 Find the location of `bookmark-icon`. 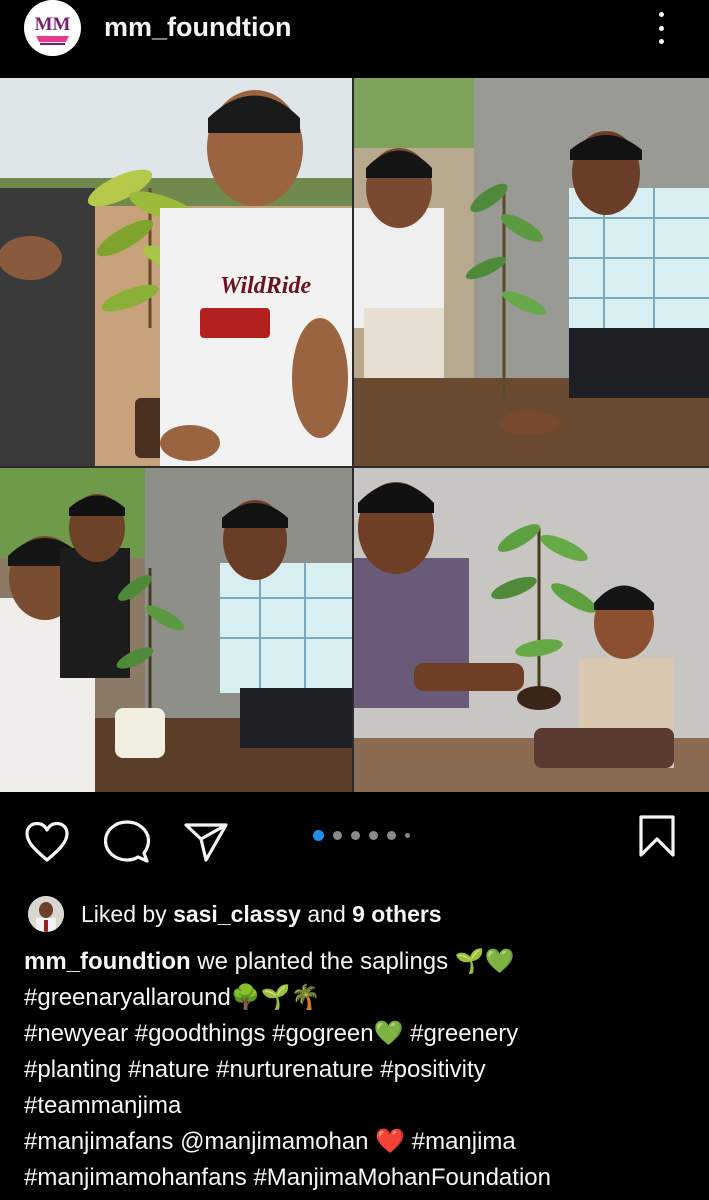

bookmark-icon is located at coordinates (657, 836).